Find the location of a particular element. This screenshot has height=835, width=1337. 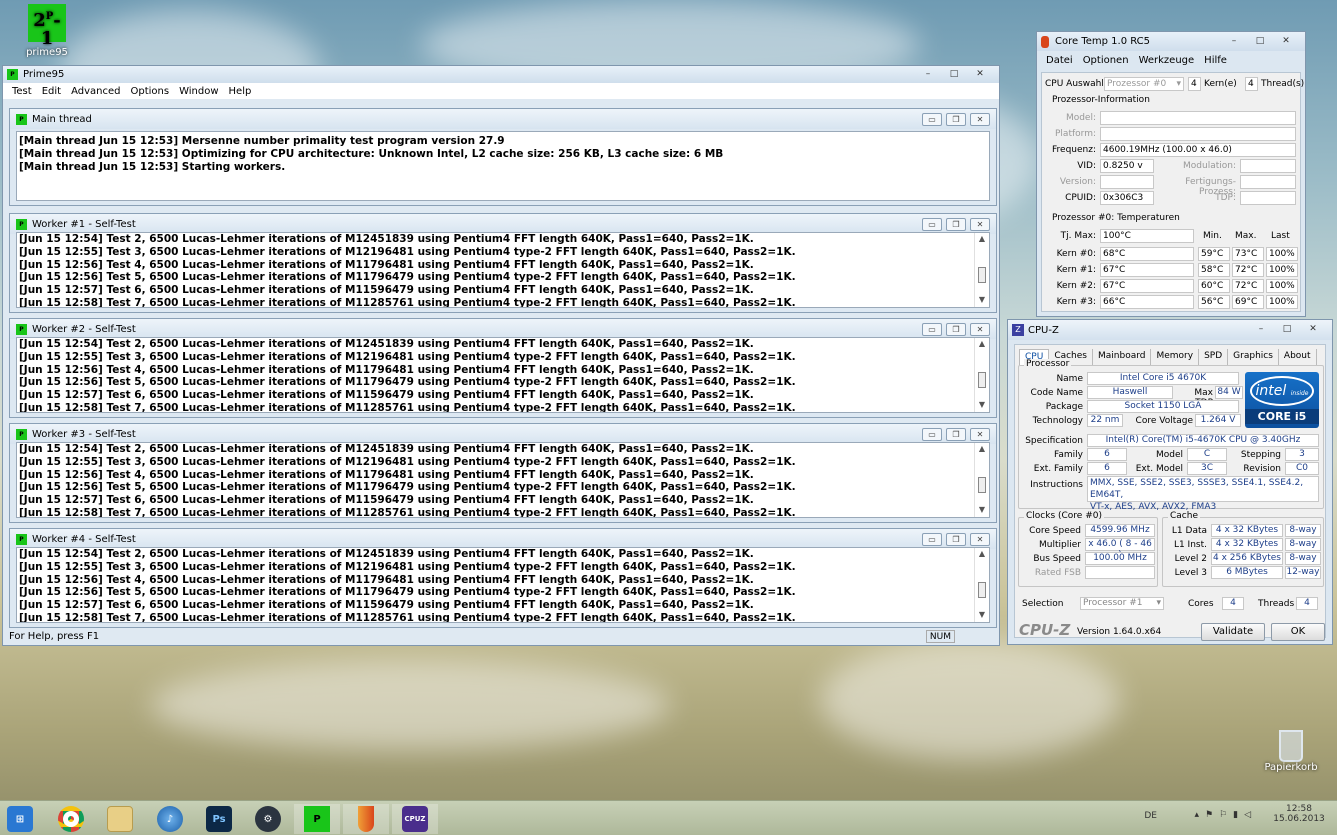

model-label: Model: is located at coordinates (1080, 118).